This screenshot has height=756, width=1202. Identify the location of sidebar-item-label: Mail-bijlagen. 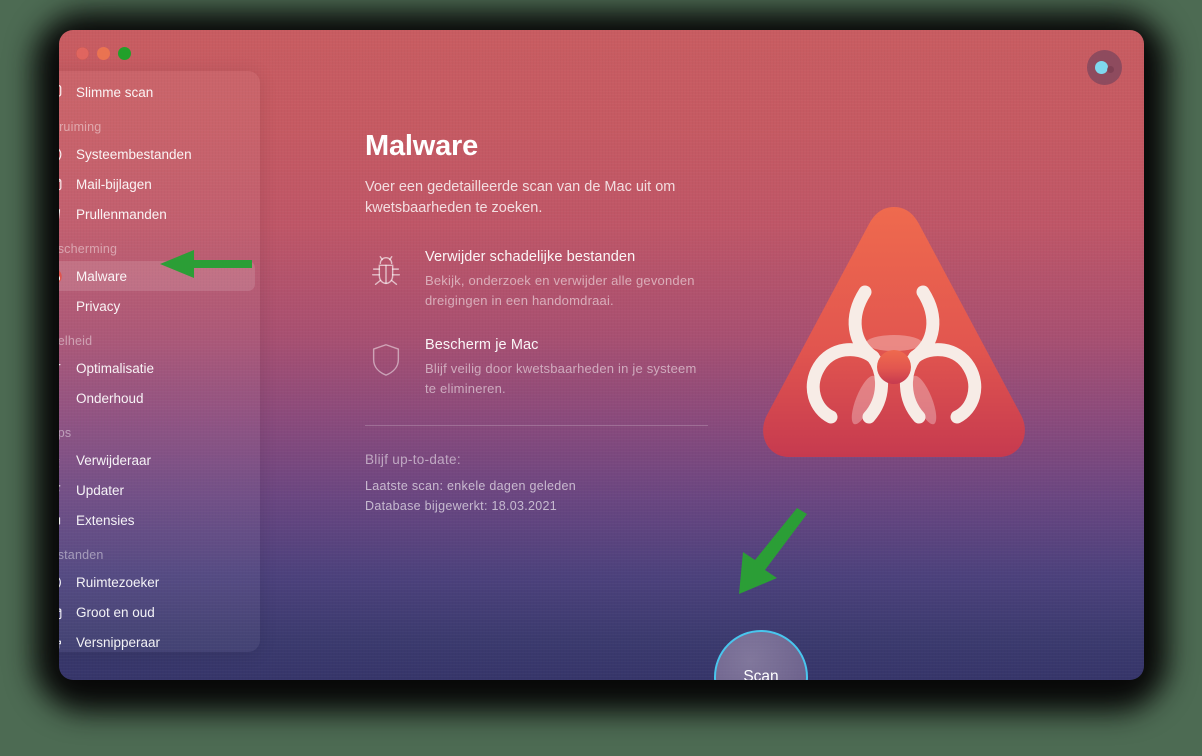
(114, 184).